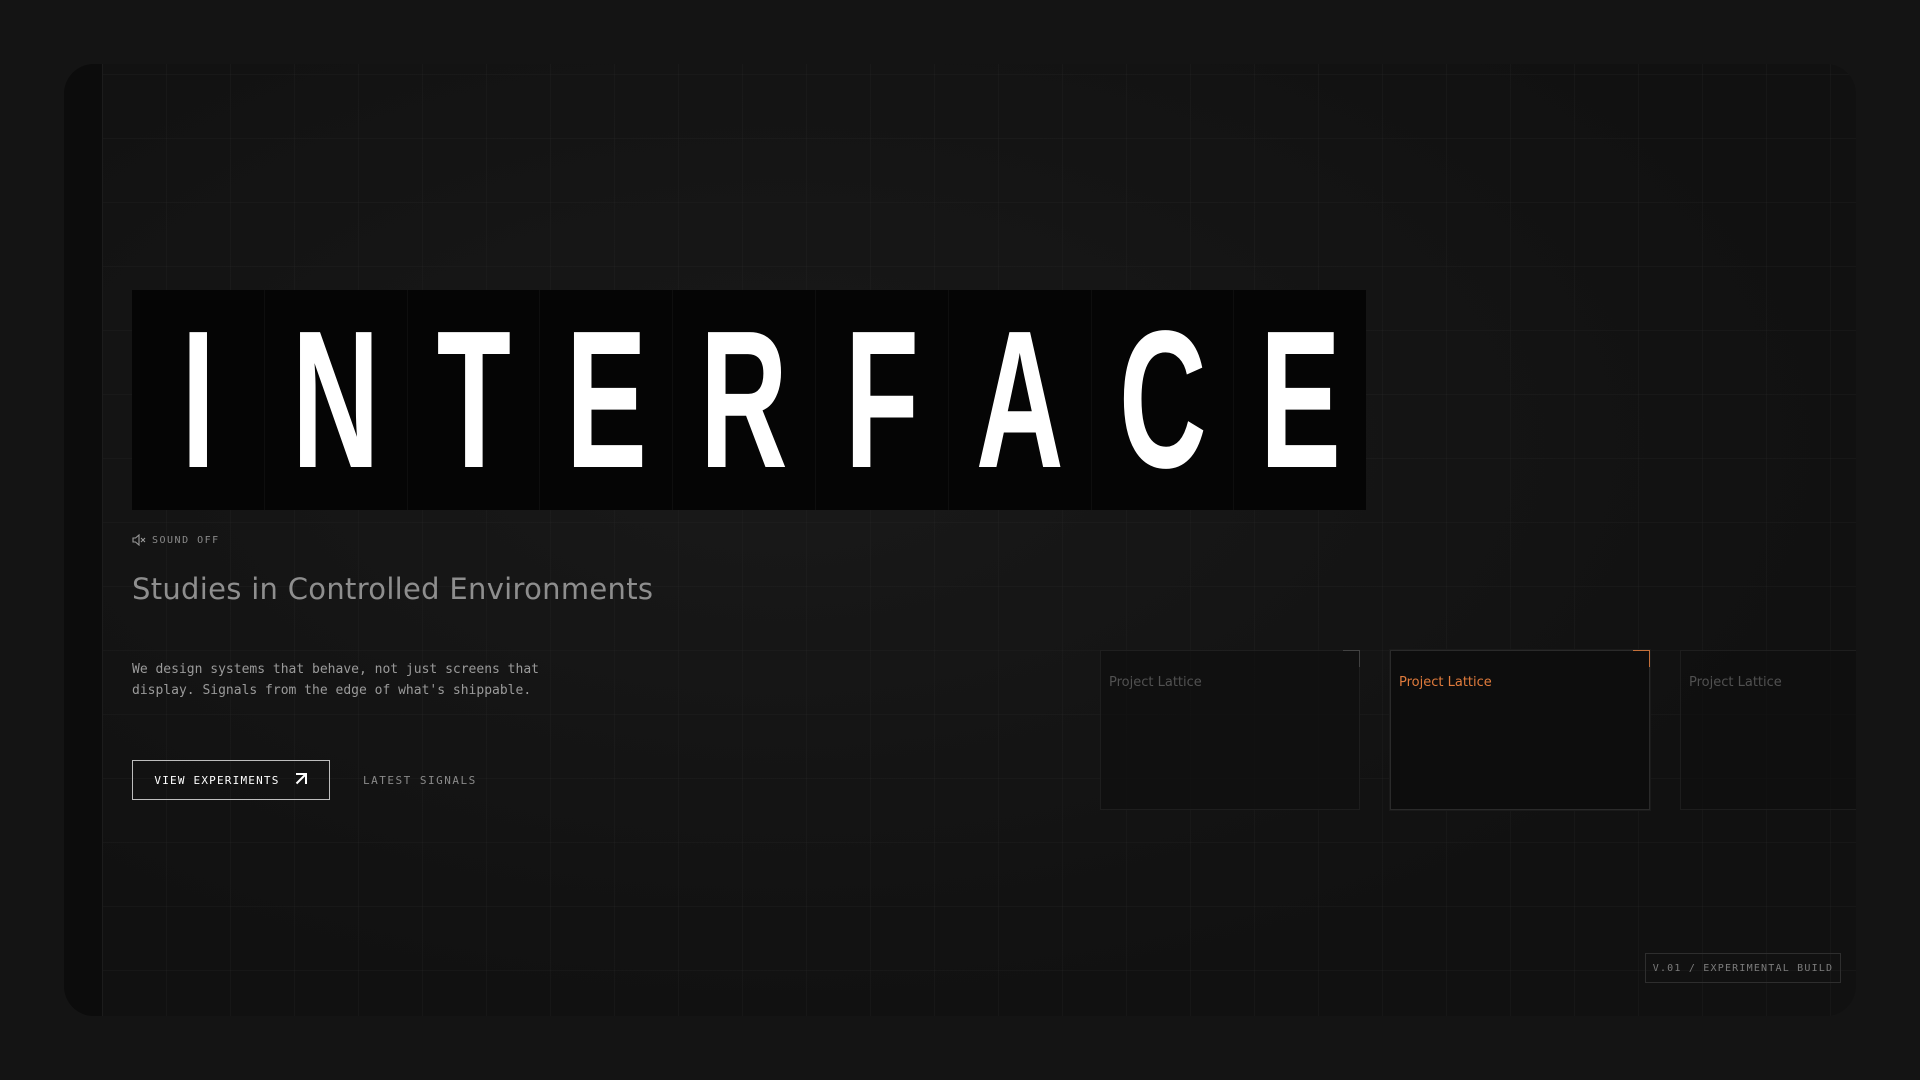 The image size is (1920, 1080). What do you see at coordinates (1520, 730) in the screenshot?
I see `project-card-active: Project Lattice` at bounding box center [1520, 730].